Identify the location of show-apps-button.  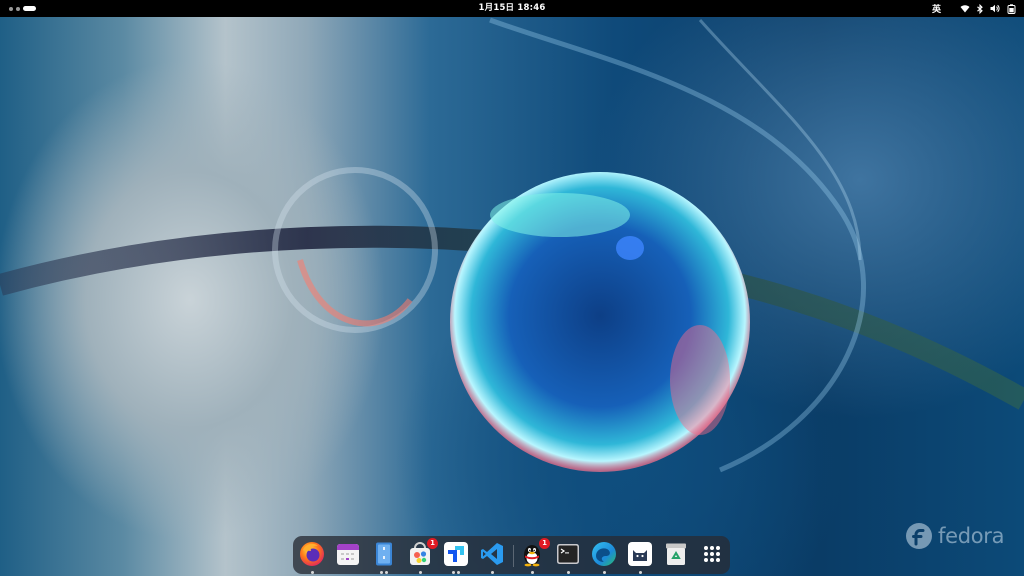
(712, 555).